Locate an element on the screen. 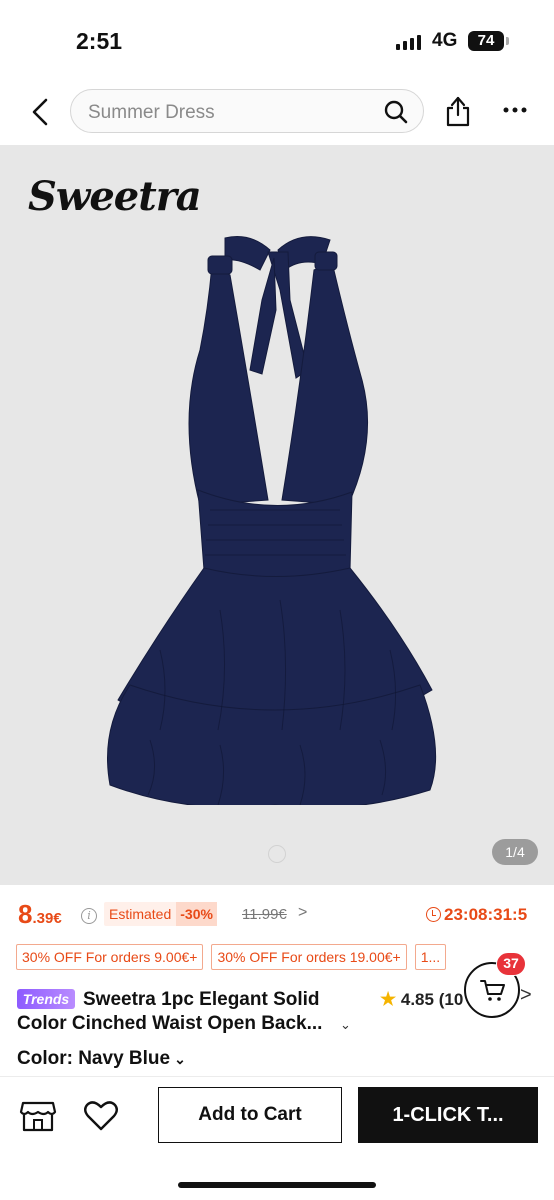  image-indicator-dot is located at coordinates (277, 854).